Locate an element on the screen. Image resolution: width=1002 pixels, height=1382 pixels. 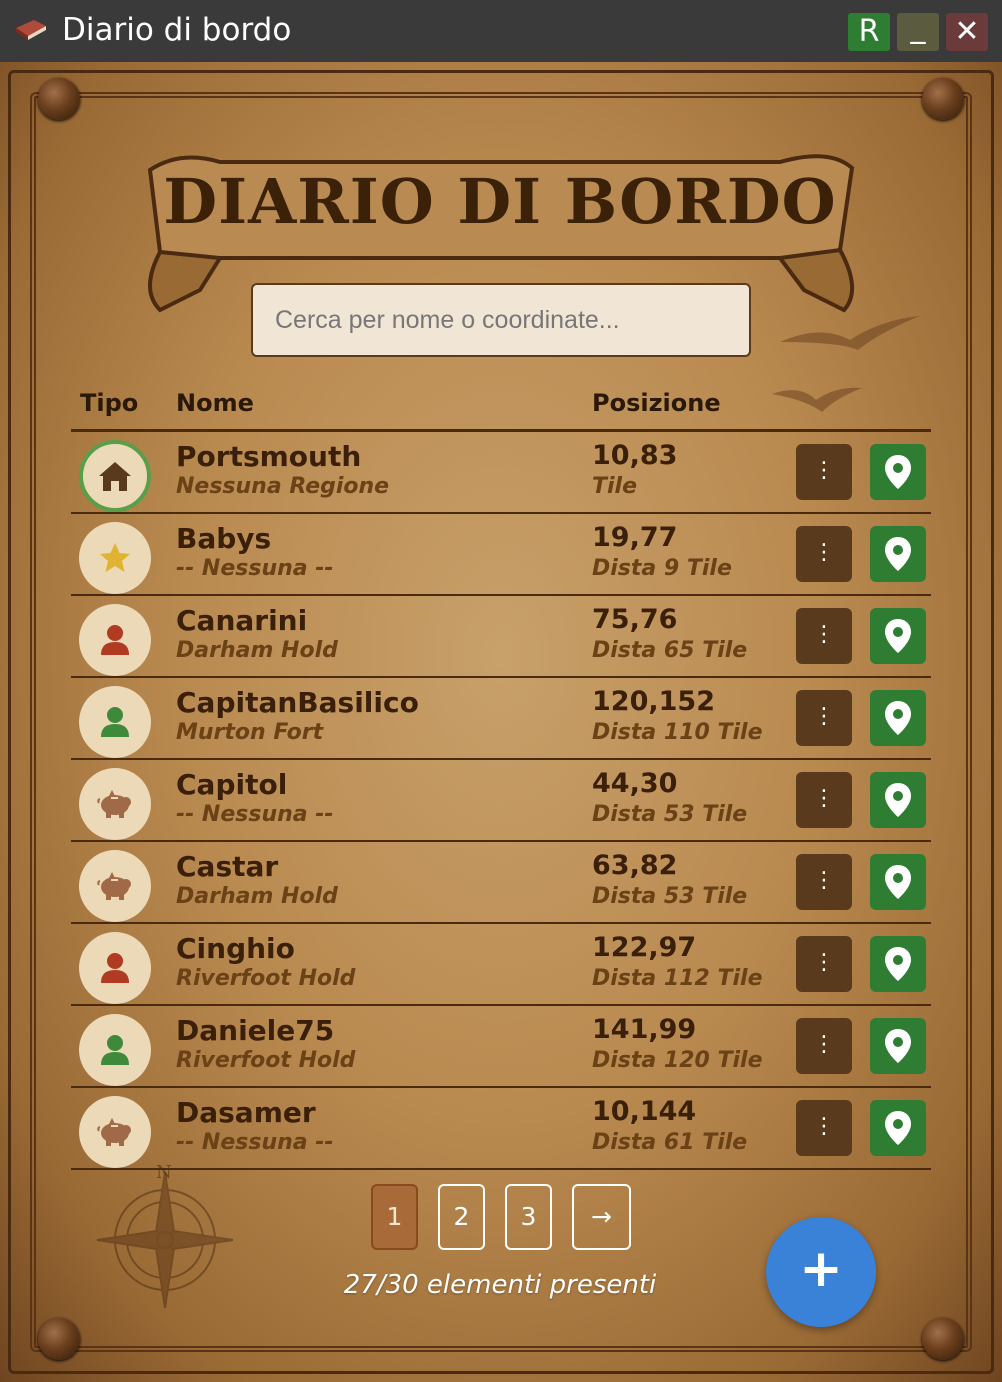
location-distance: Dista 65 Tile is located at coordinates (670, 650).